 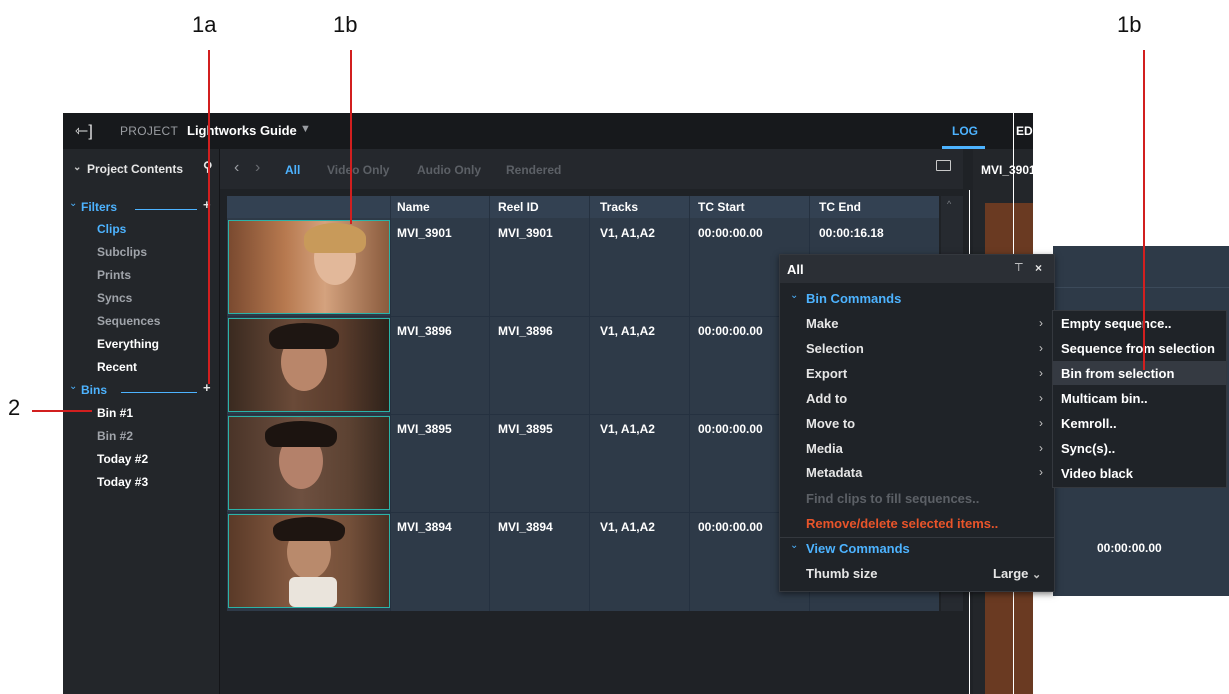 What do you see at coordinates (619, 207) in the screenshot?
I see `column-header-tracks: Tracks` at bounding box center [619, 207].